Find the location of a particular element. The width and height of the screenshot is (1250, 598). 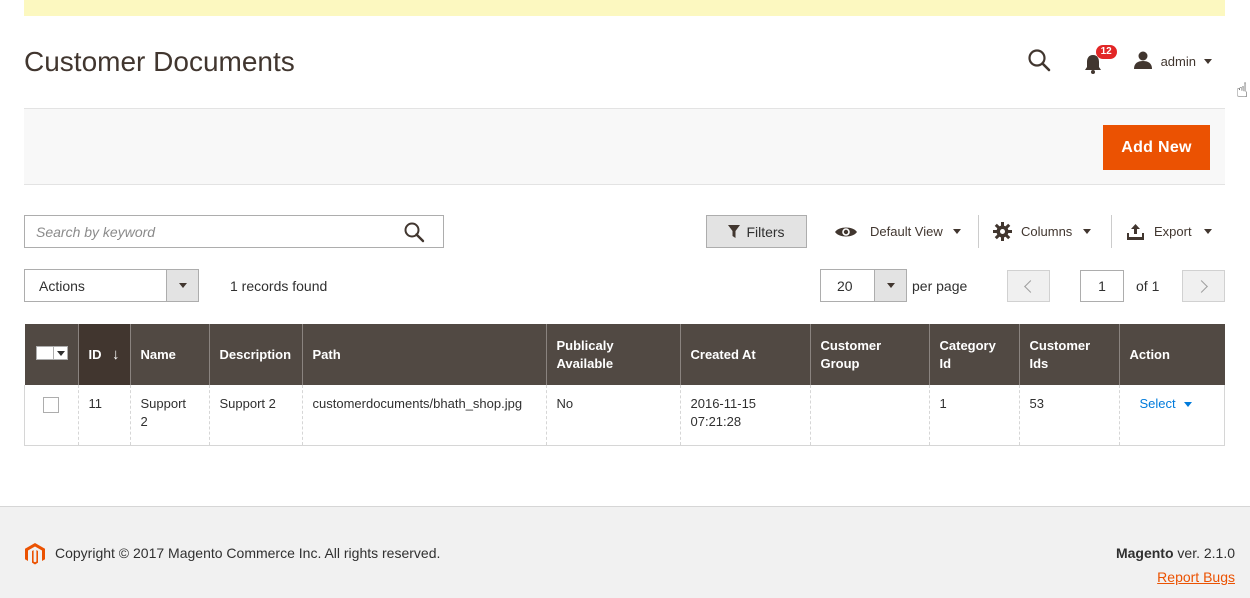

keyword-search is located at coordinates (234, 231).